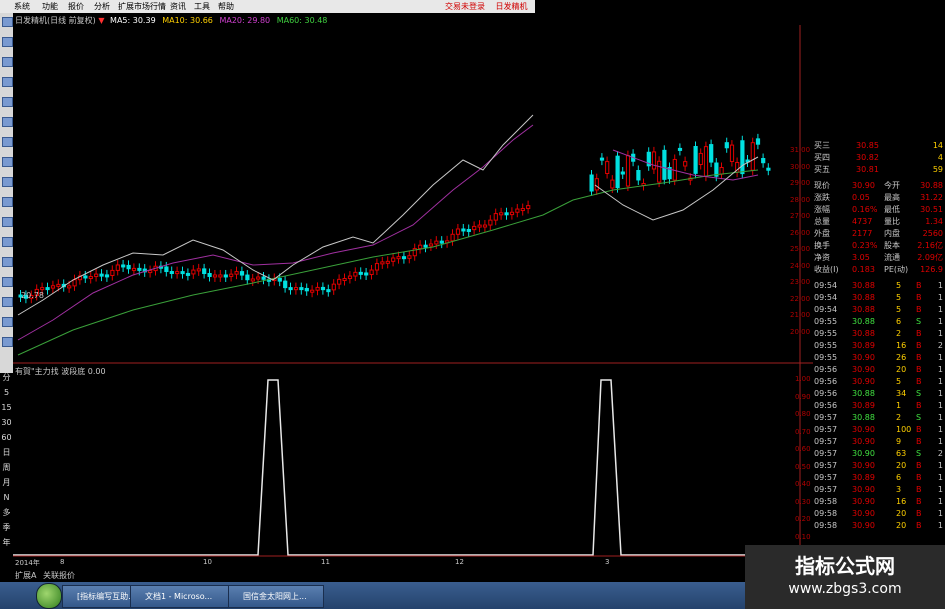 This screenshot has width=945, height=609. Describe the element at coordinates (6, 377) in the screenshot. I see `period-option: 分` at that location.